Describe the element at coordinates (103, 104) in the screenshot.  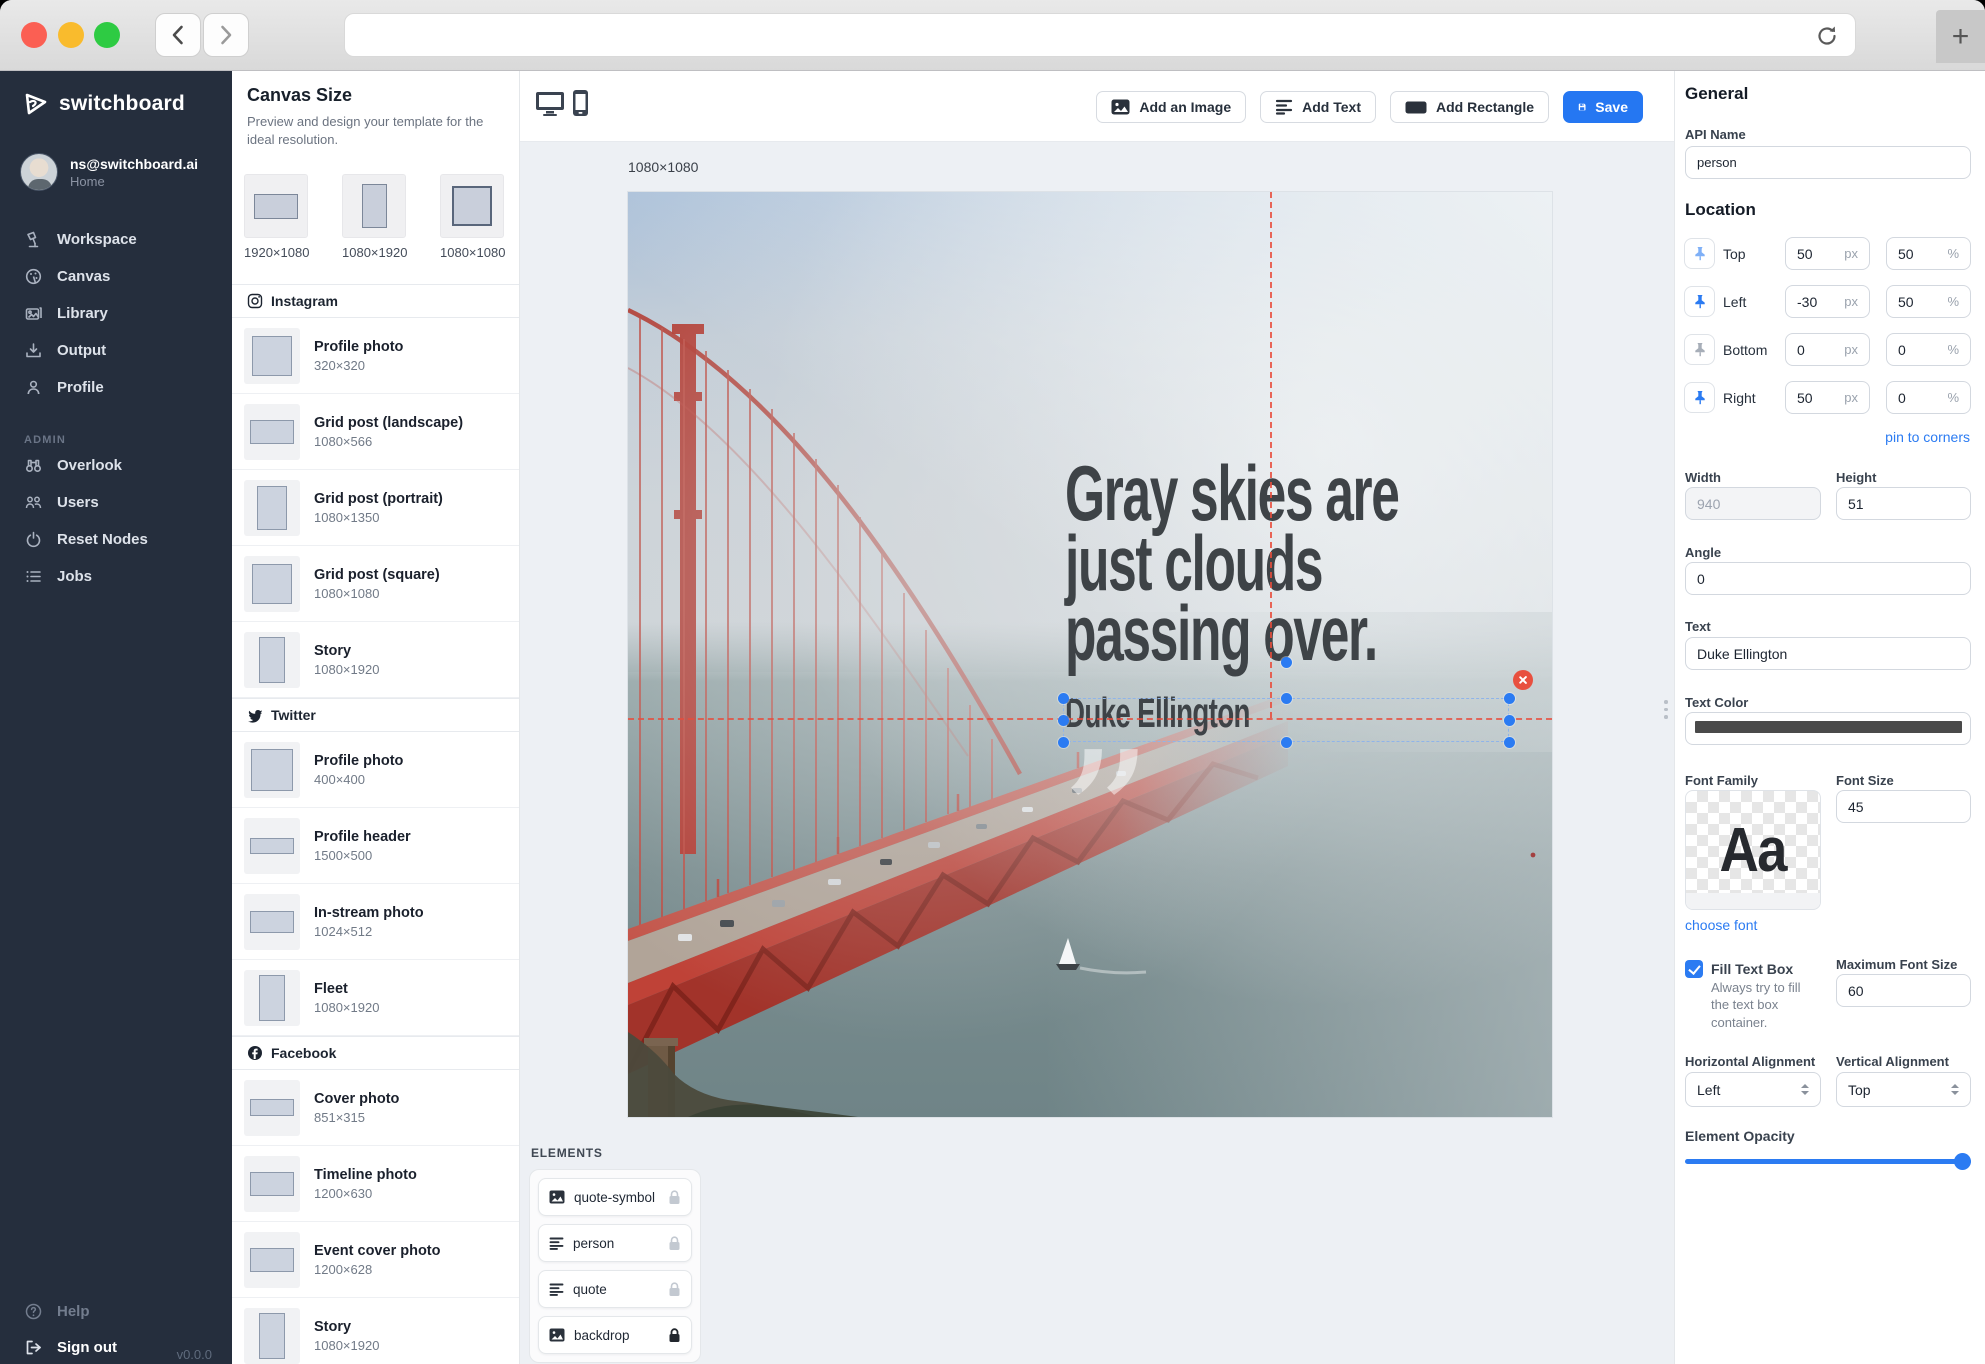
I see `logo: switchboard` at that location.